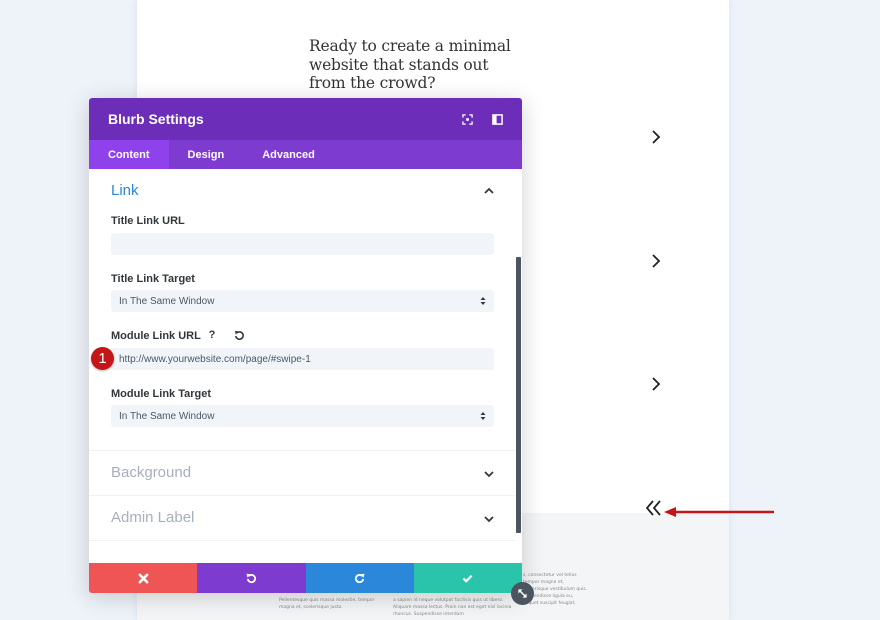  What do you see at coordinates (125, 190) in the screenshot?
I see `section-link-title: Link` at bounding box center [125, 190].